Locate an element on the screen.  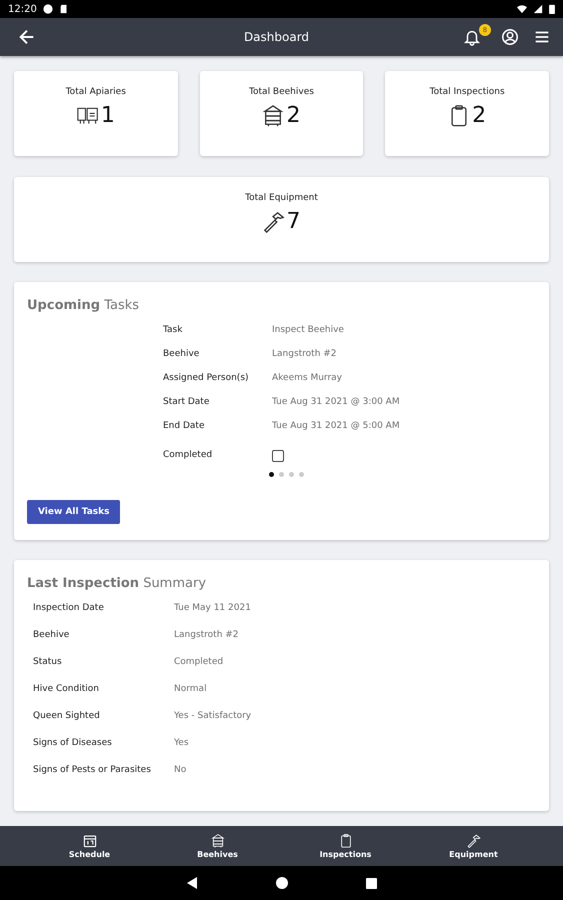
field-value: Akeems Murray is located at coordinates (307, 378).